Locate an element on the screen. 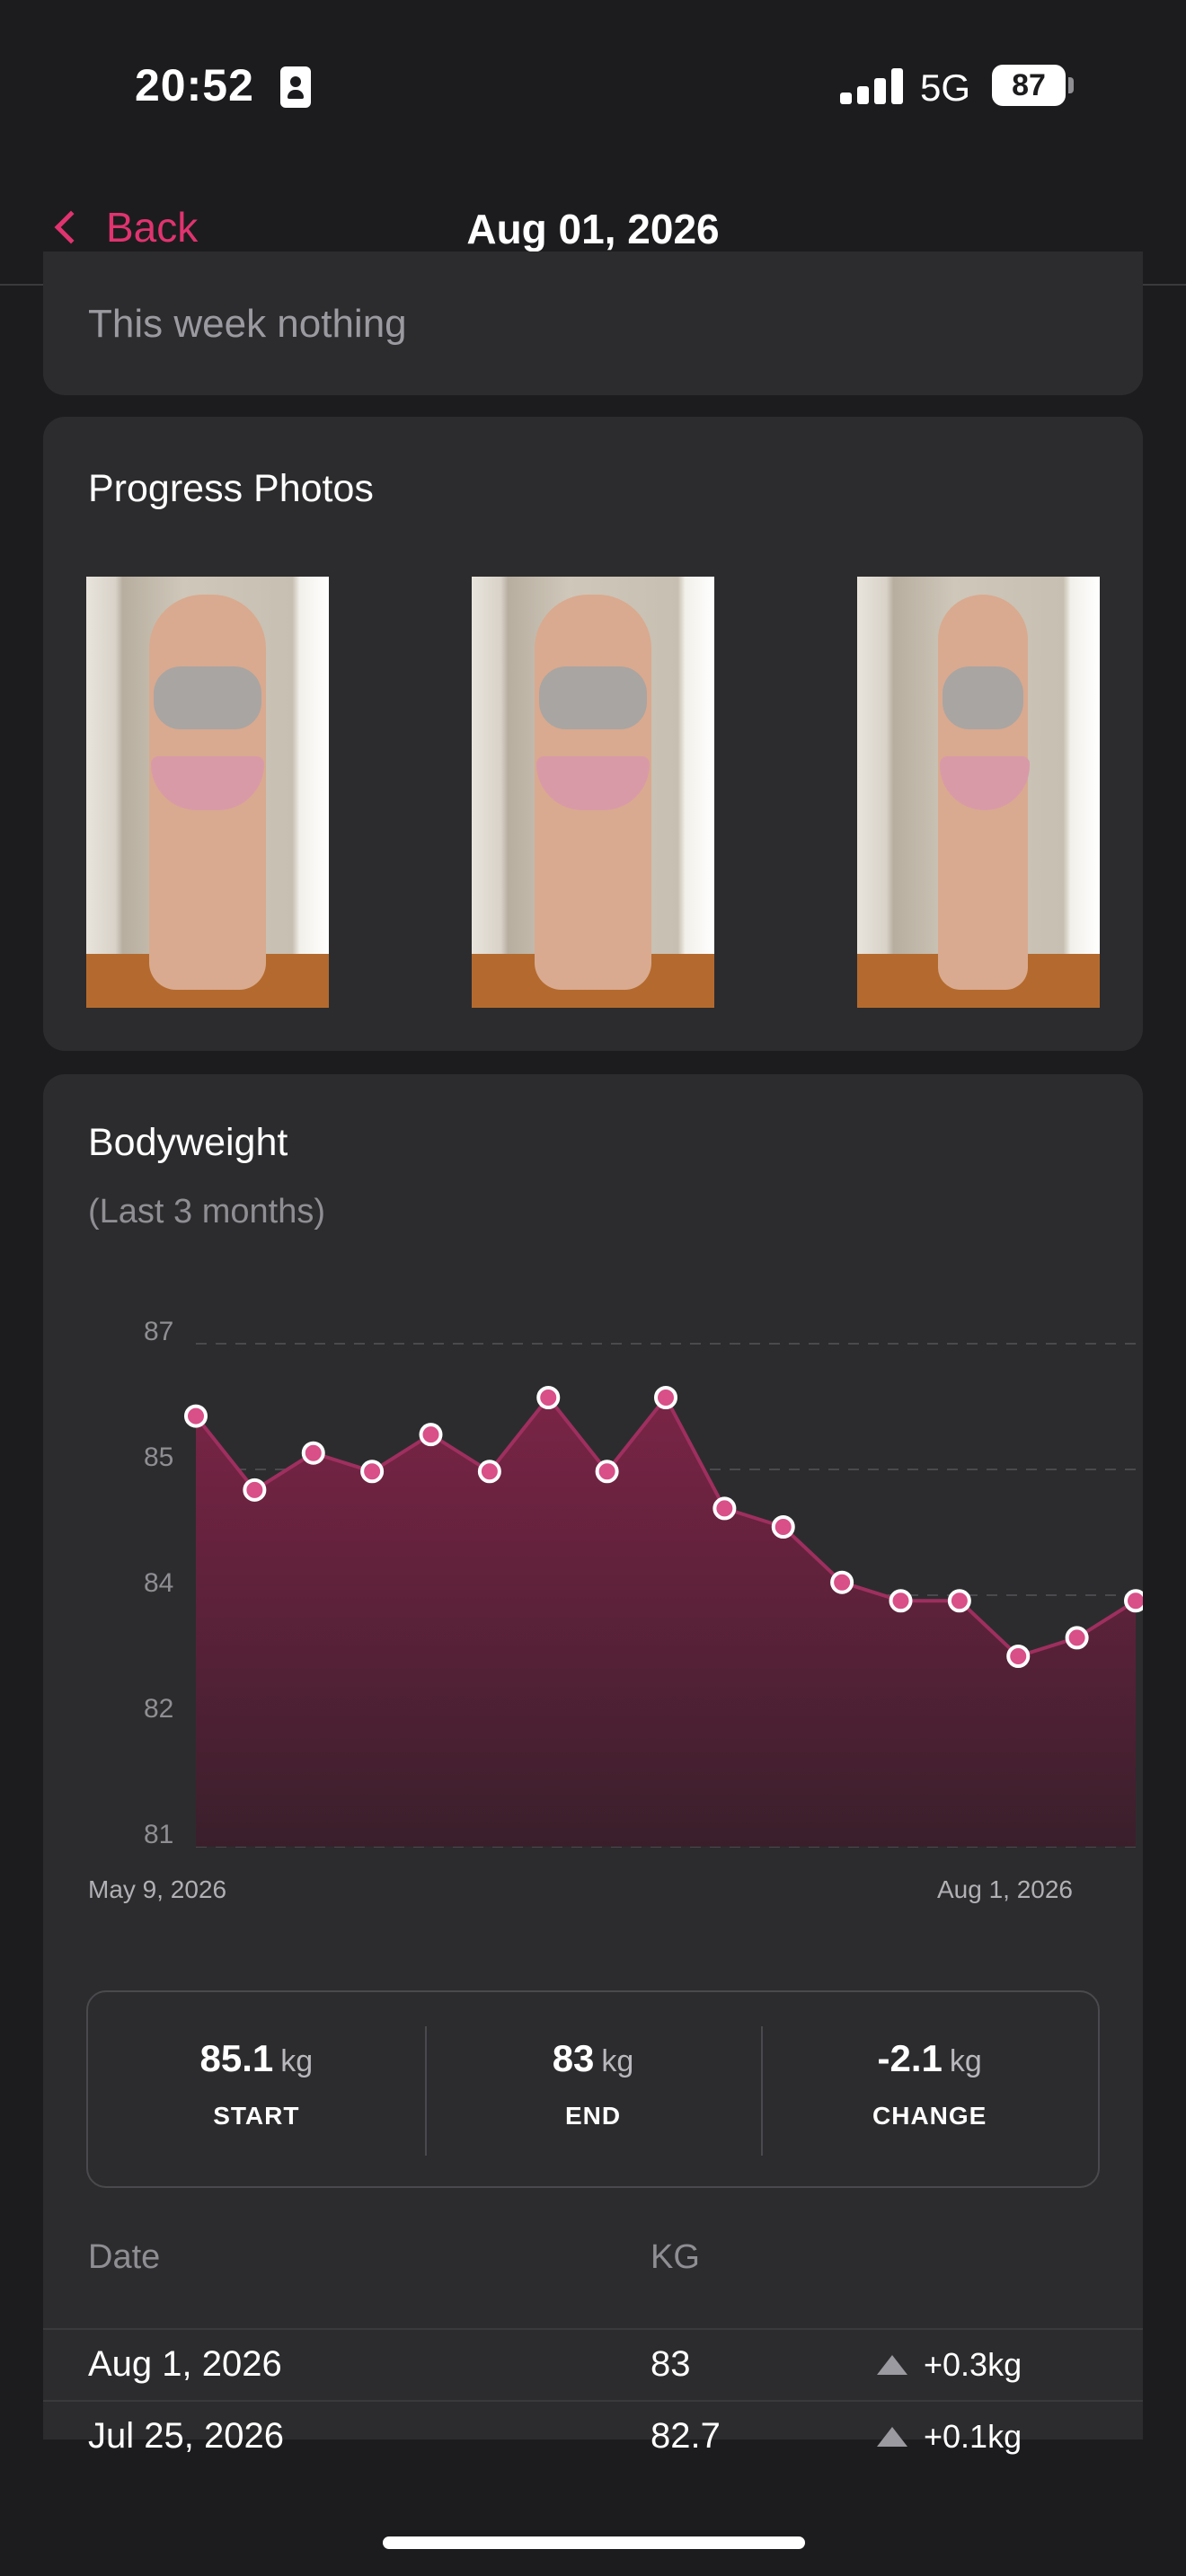  y-tick-label: 82 is located at coordinates (158, 1709).